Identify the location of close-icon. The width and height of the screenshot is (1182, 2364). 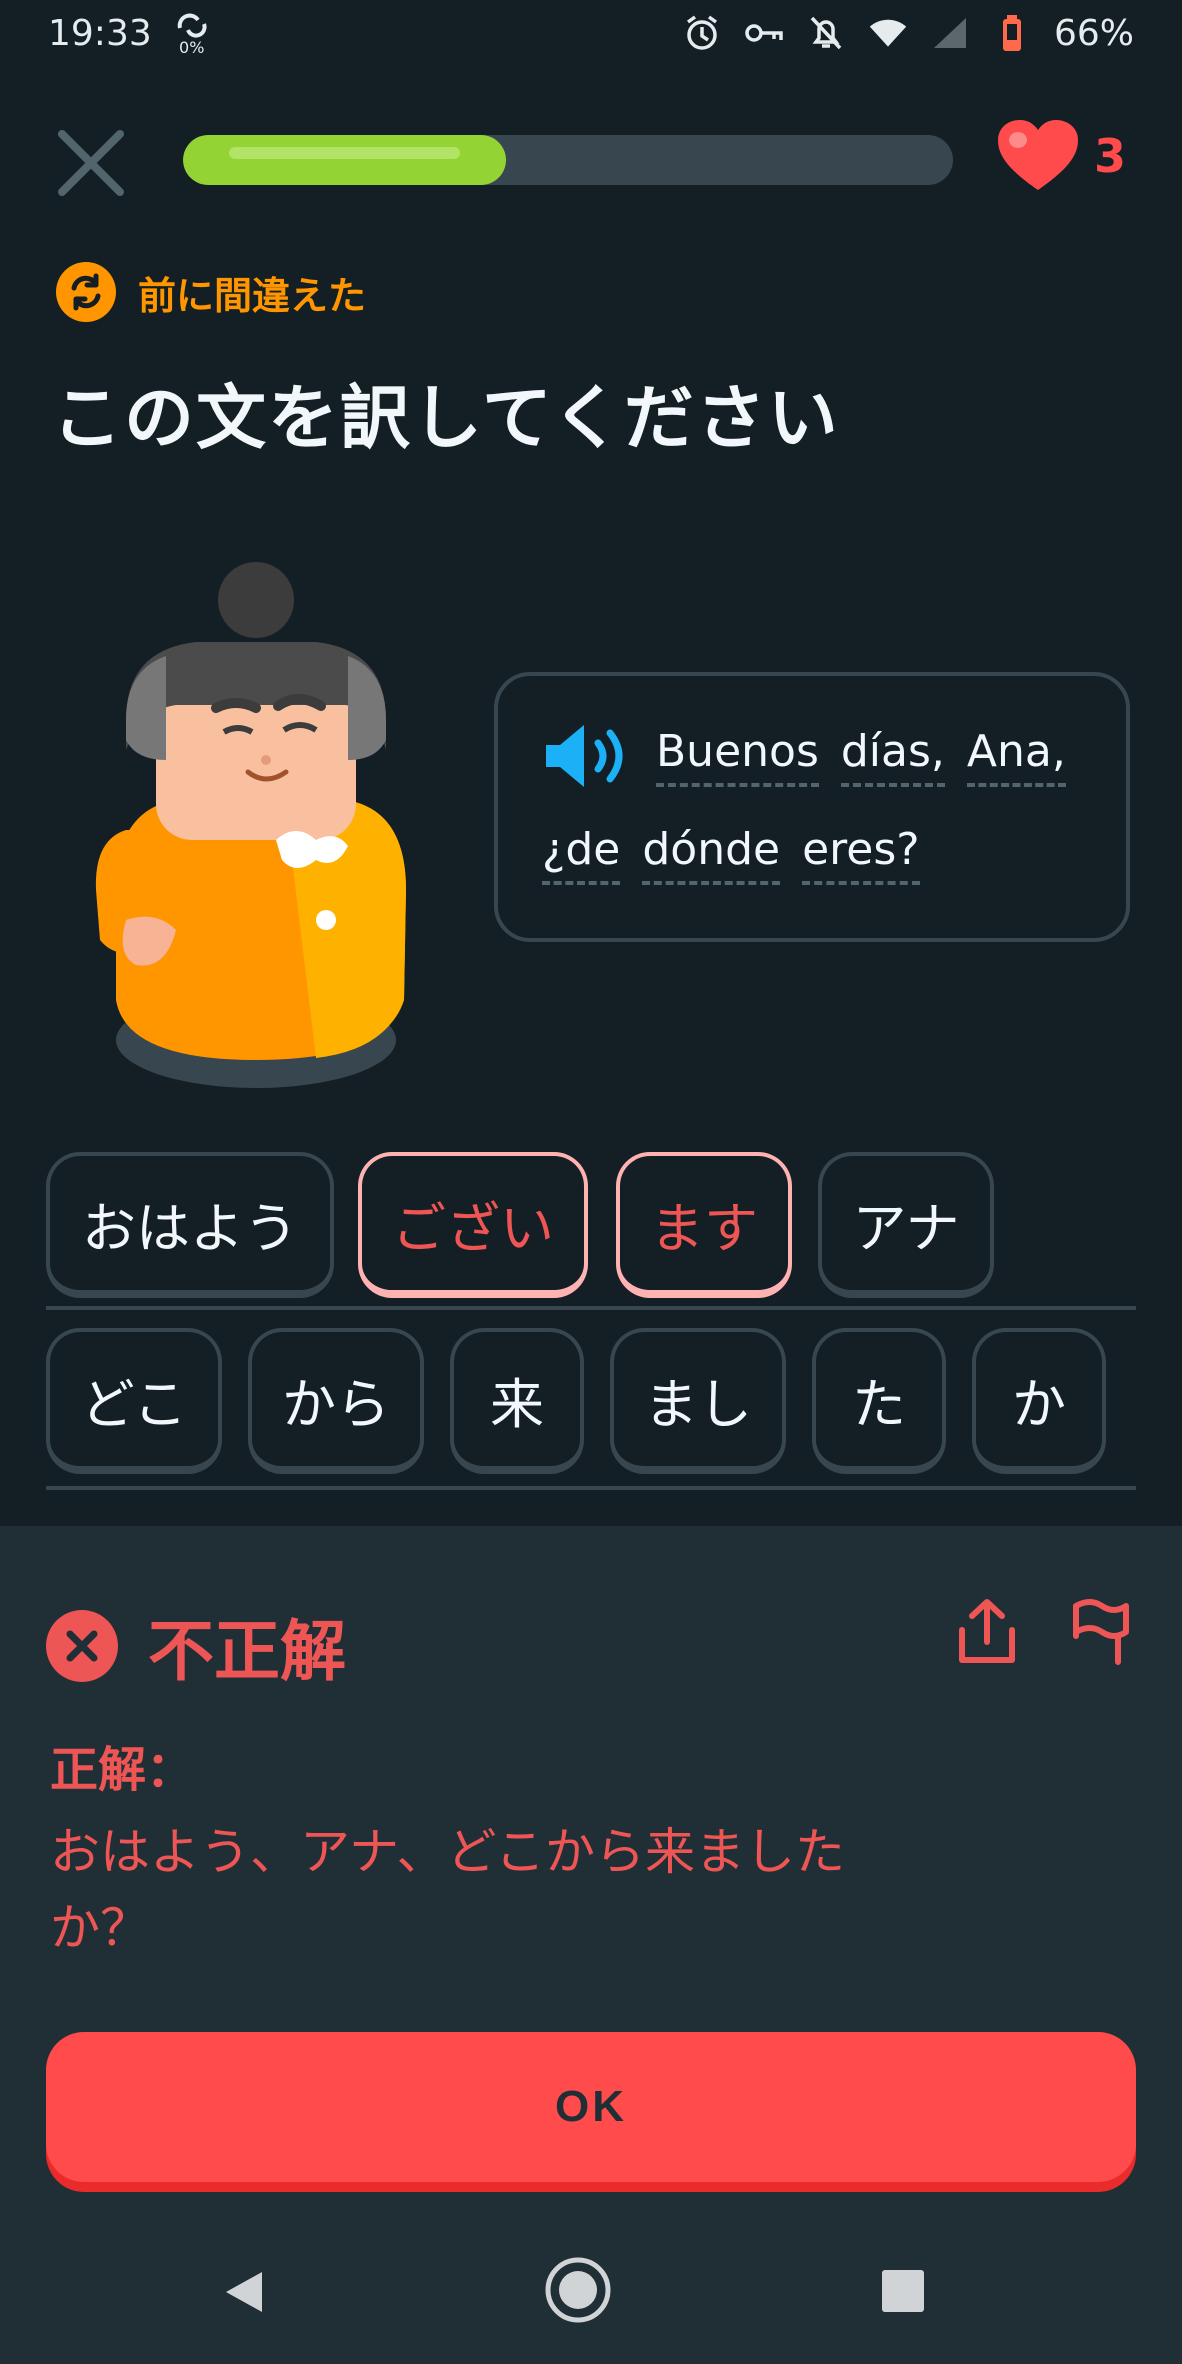
(91, 163).